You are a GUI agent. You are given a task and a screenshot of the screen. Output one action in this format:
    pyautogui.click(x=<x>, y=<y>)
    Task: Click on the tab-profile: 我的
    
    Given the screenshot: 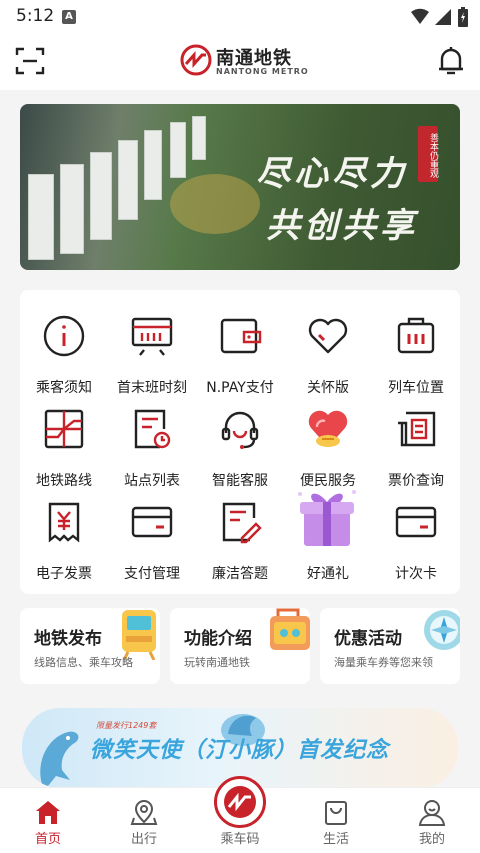 What is the action you would take?
    pyautogui.click(x=432, y=820)
    